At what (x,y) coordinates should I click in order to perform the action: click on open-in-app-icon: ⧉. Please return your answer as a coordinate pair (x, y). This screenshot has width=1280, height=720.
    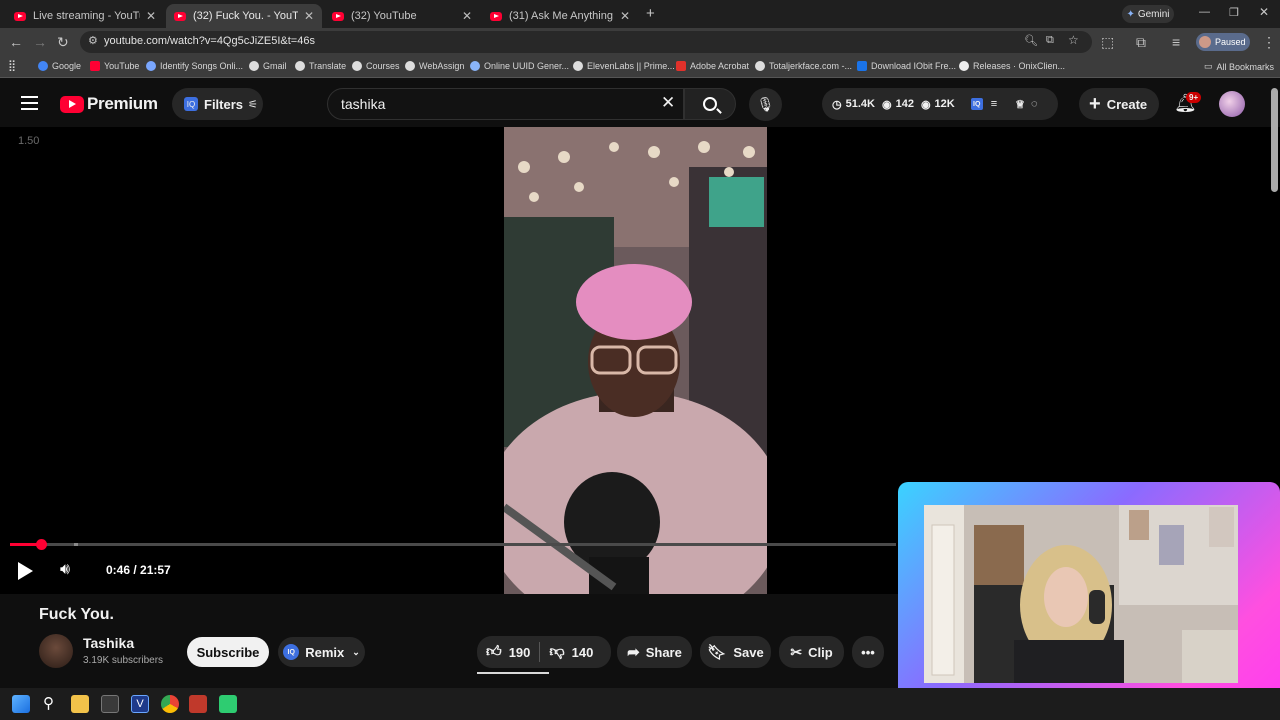
    Looking at the image, I should click on (1050, 40).